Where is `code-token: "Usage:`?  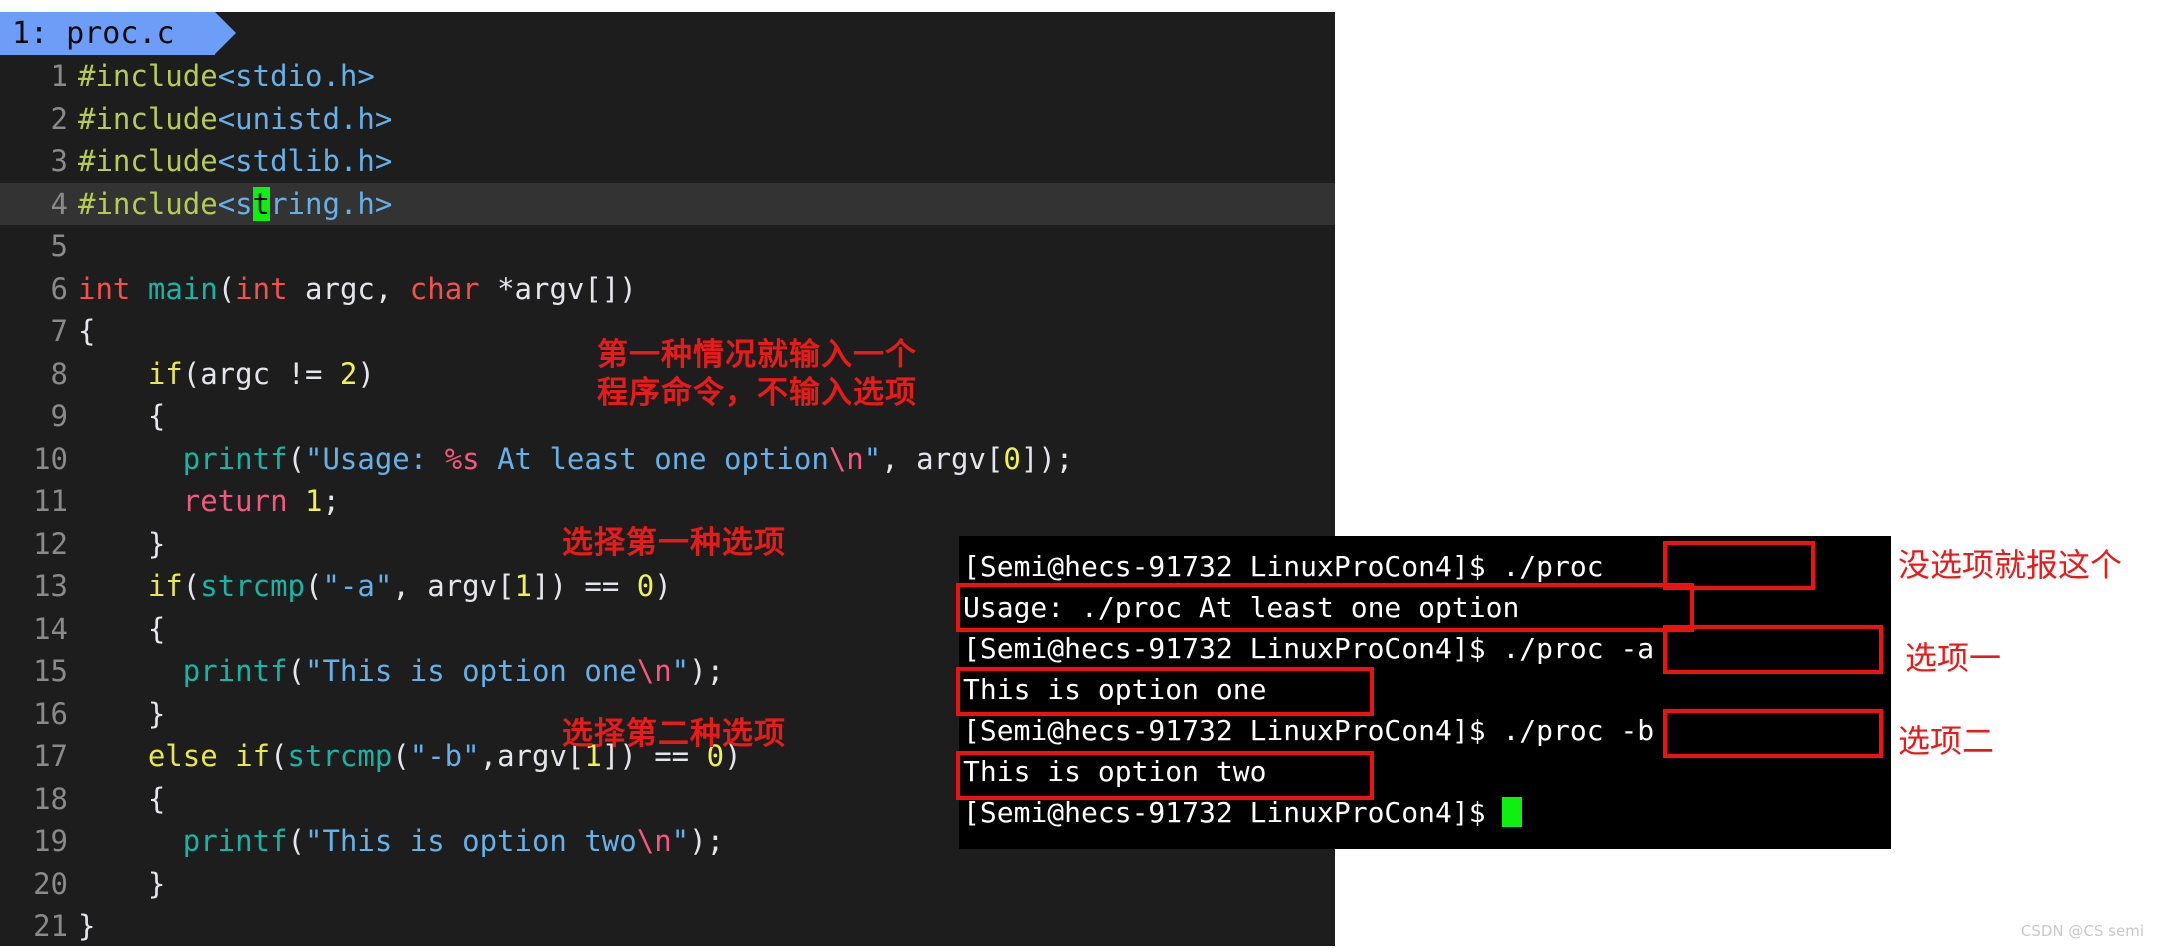 code-token: "Usage: is located at coordinates (375, 458).